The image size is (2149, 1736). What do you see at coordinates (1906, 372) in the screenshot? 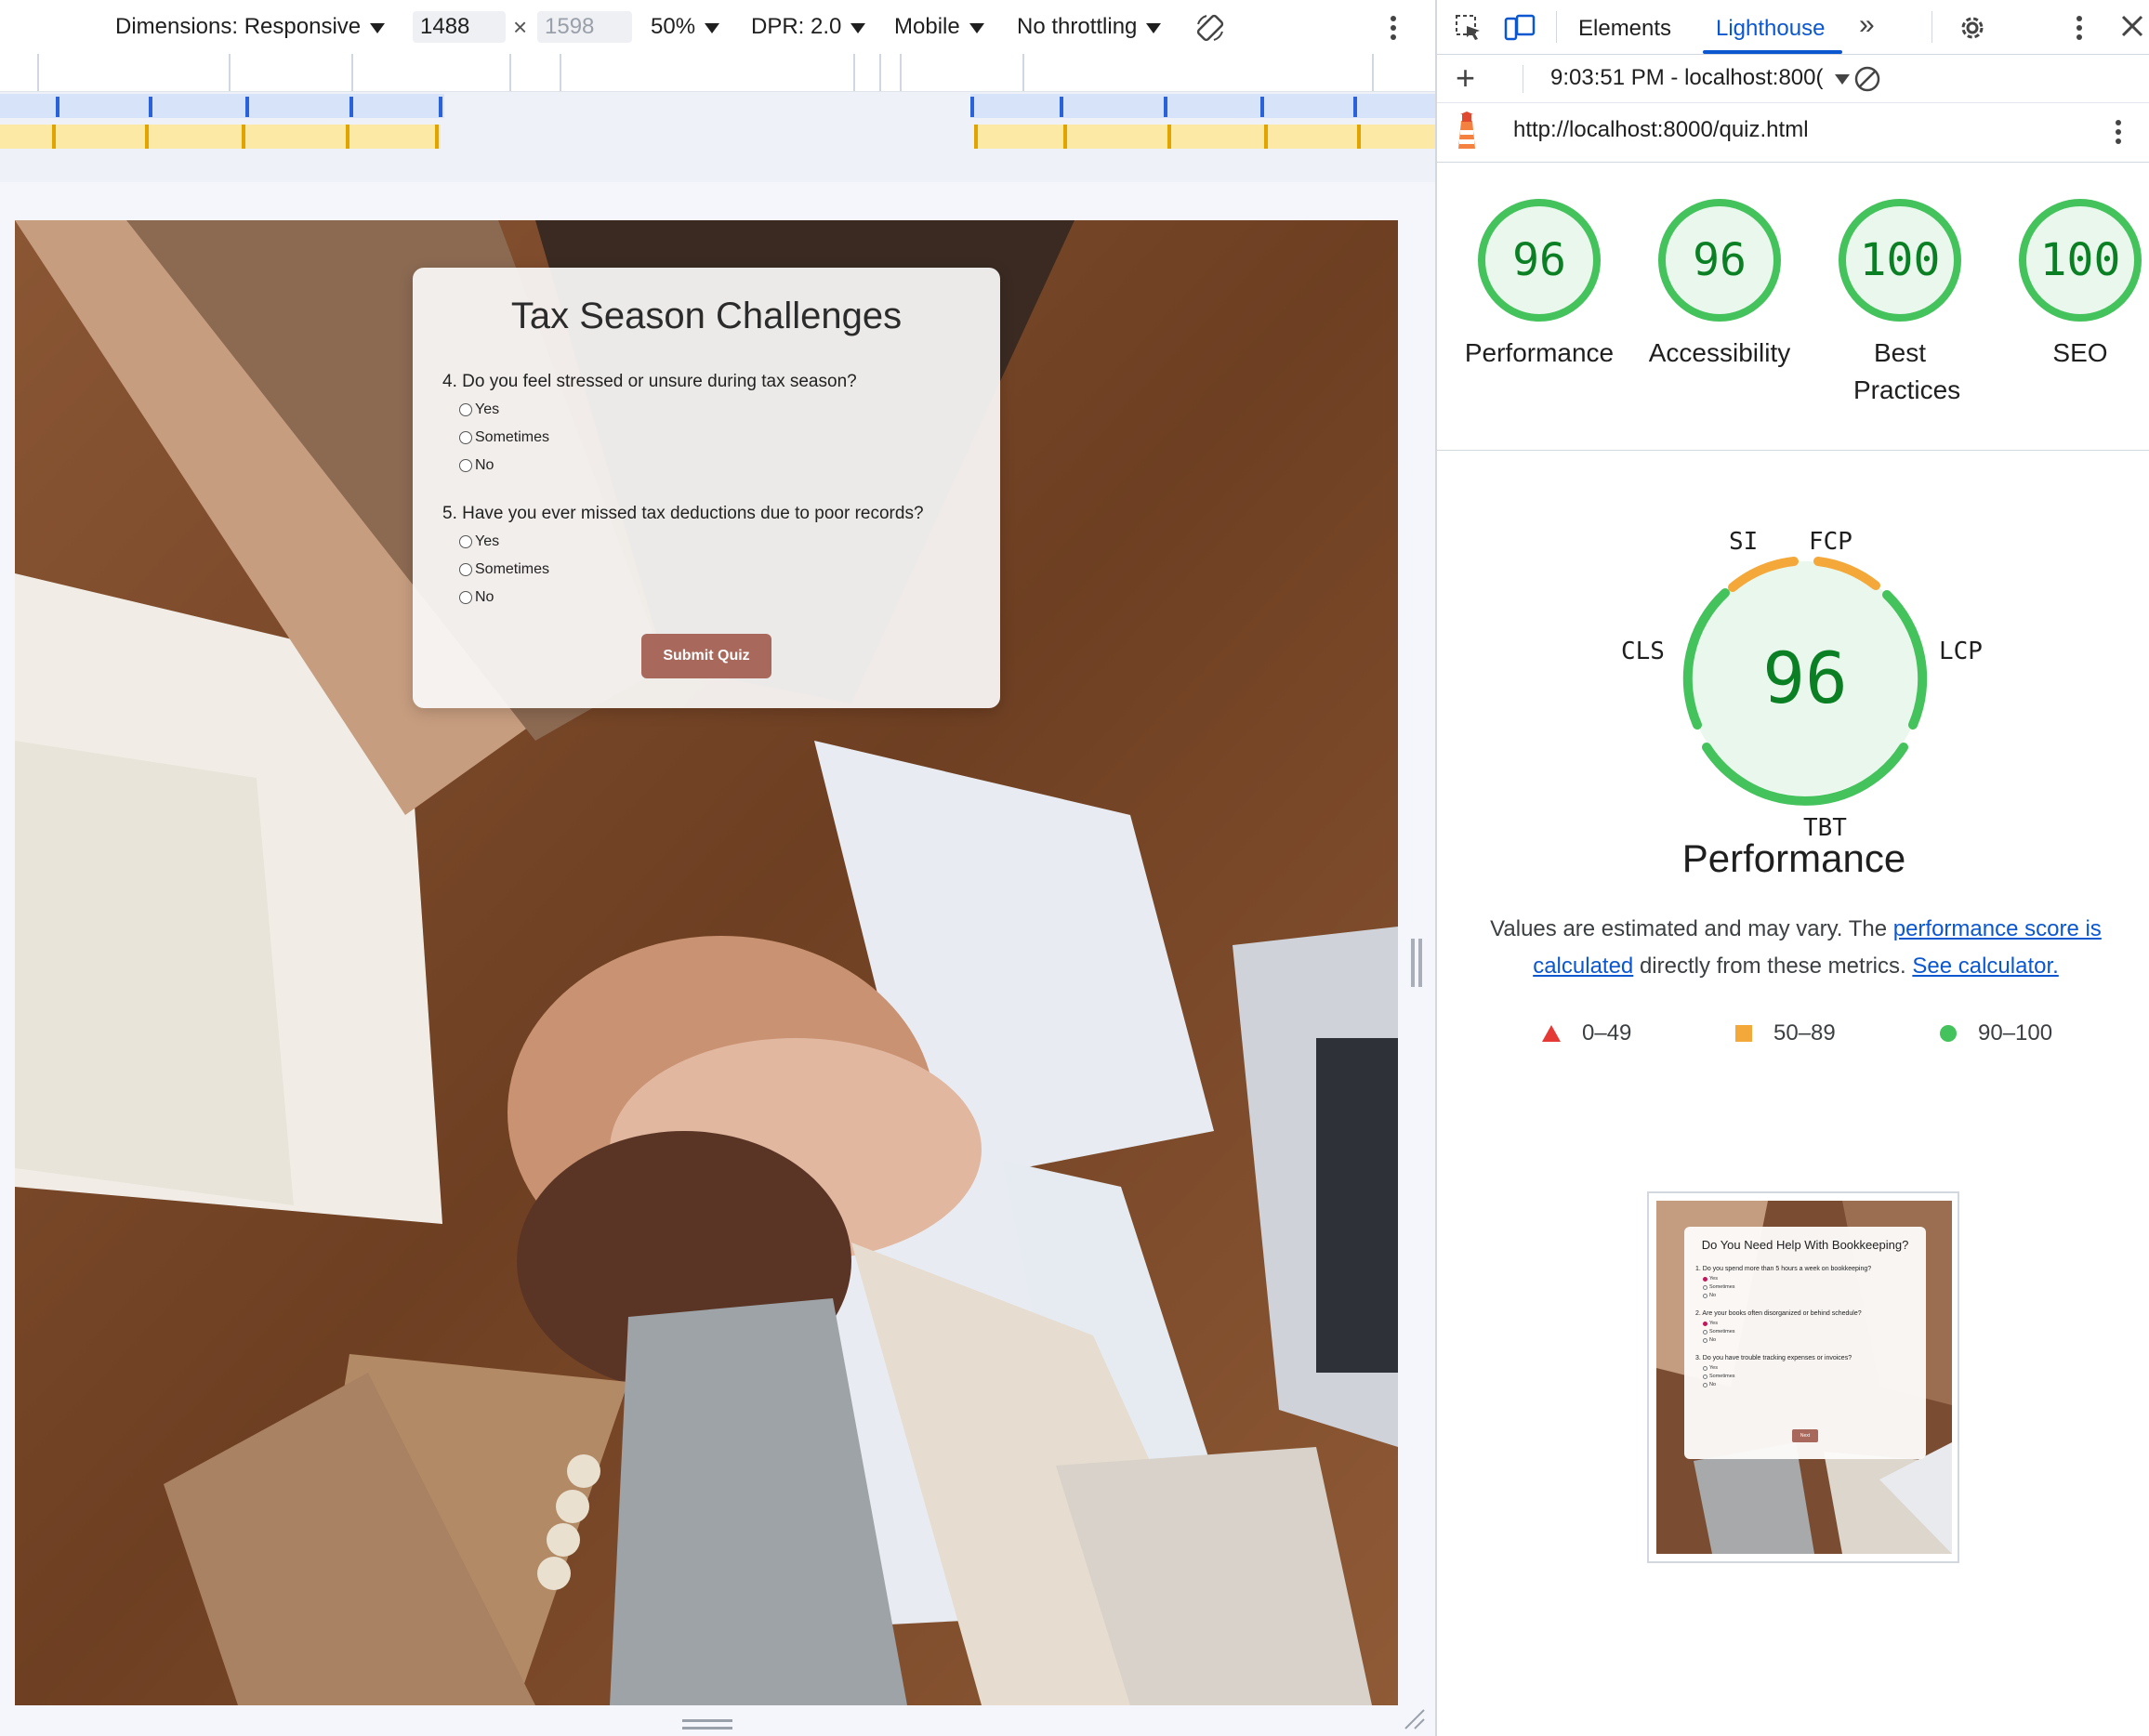
I see `best-practices-label: Best Practices` at bounding box center [1906, 372].